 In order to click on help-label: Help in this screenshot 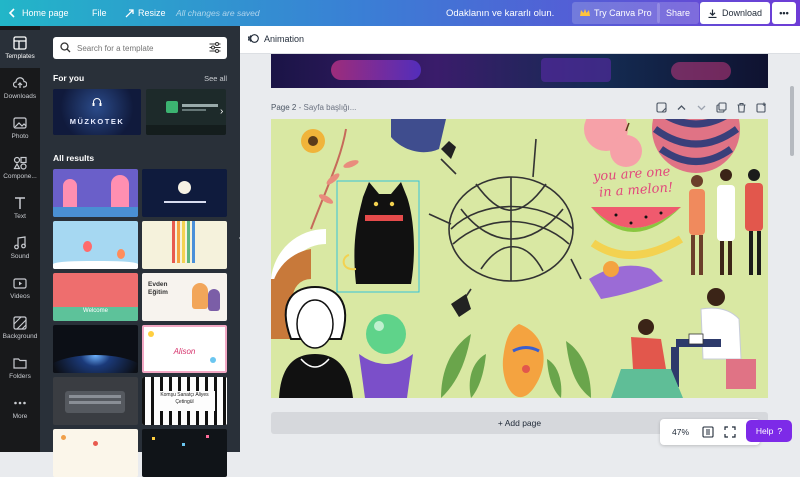, I will do `click(764, 431)`.